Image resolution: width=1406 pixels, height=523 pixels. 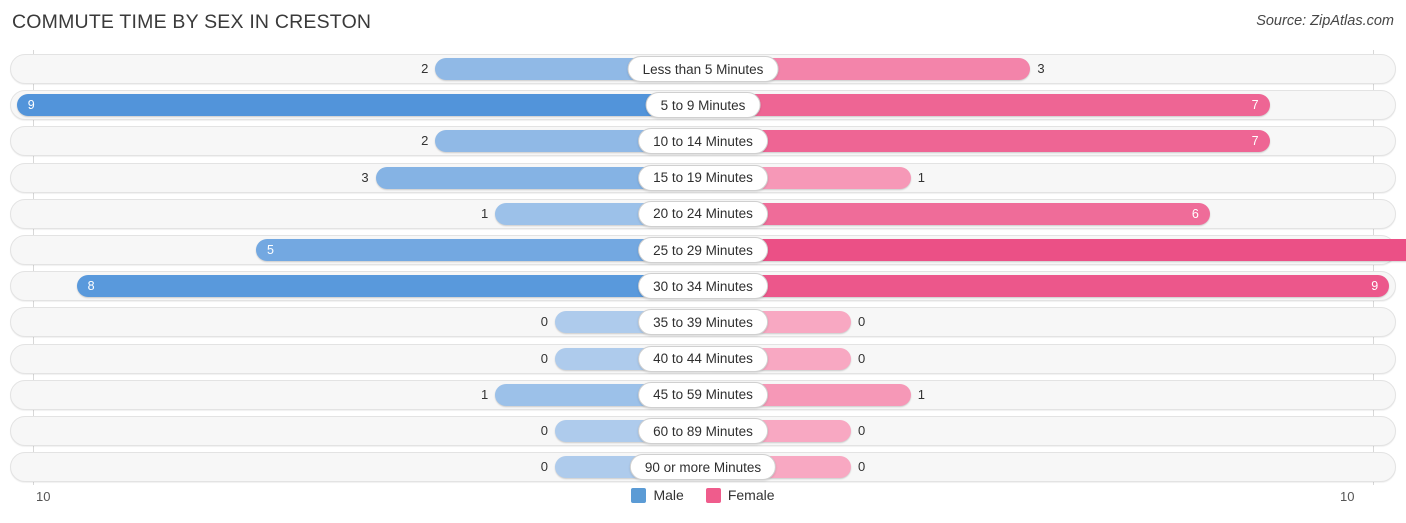 What do you see at coordinates (365, 177) in the screenshot?
I see `bar-value-male: 3` at bounding box center [365, 177].